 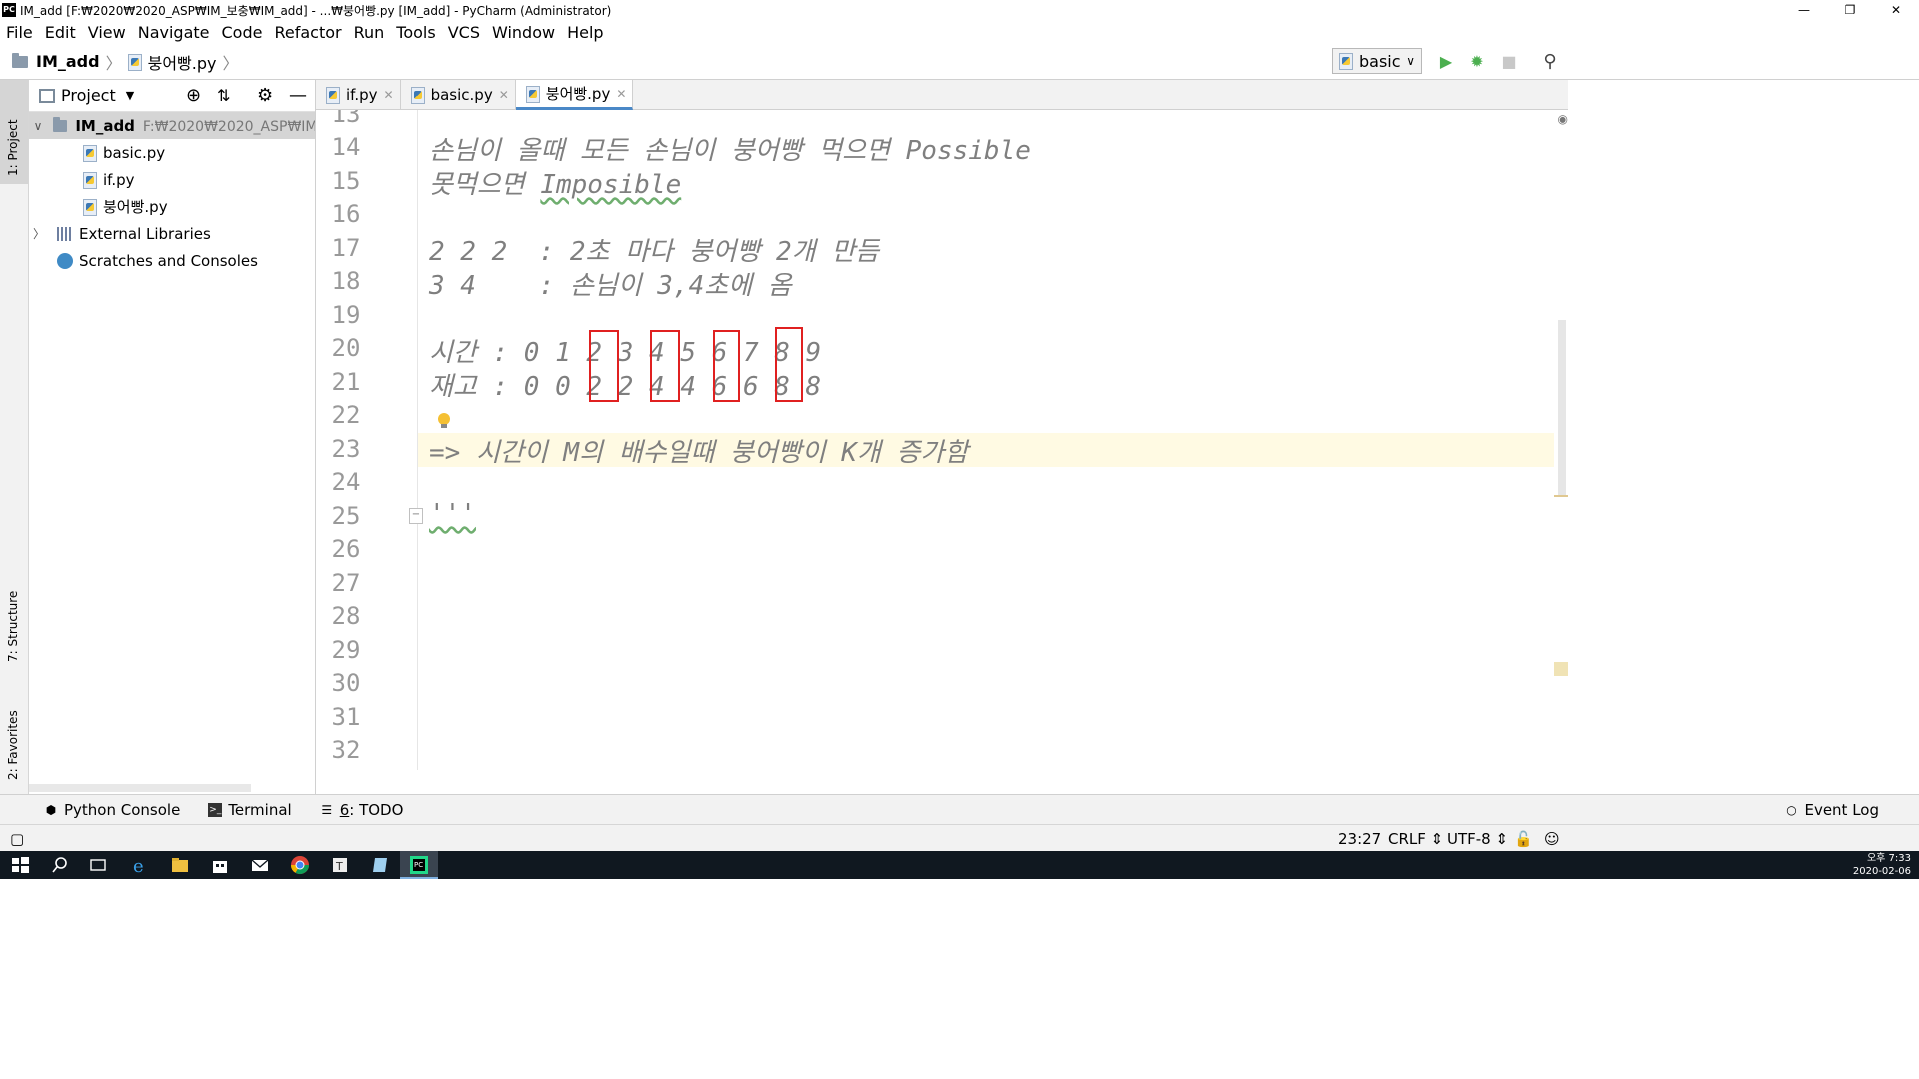 I want to click on todo-tab: ☰ 6: TODO, so click(x=362, y=809).